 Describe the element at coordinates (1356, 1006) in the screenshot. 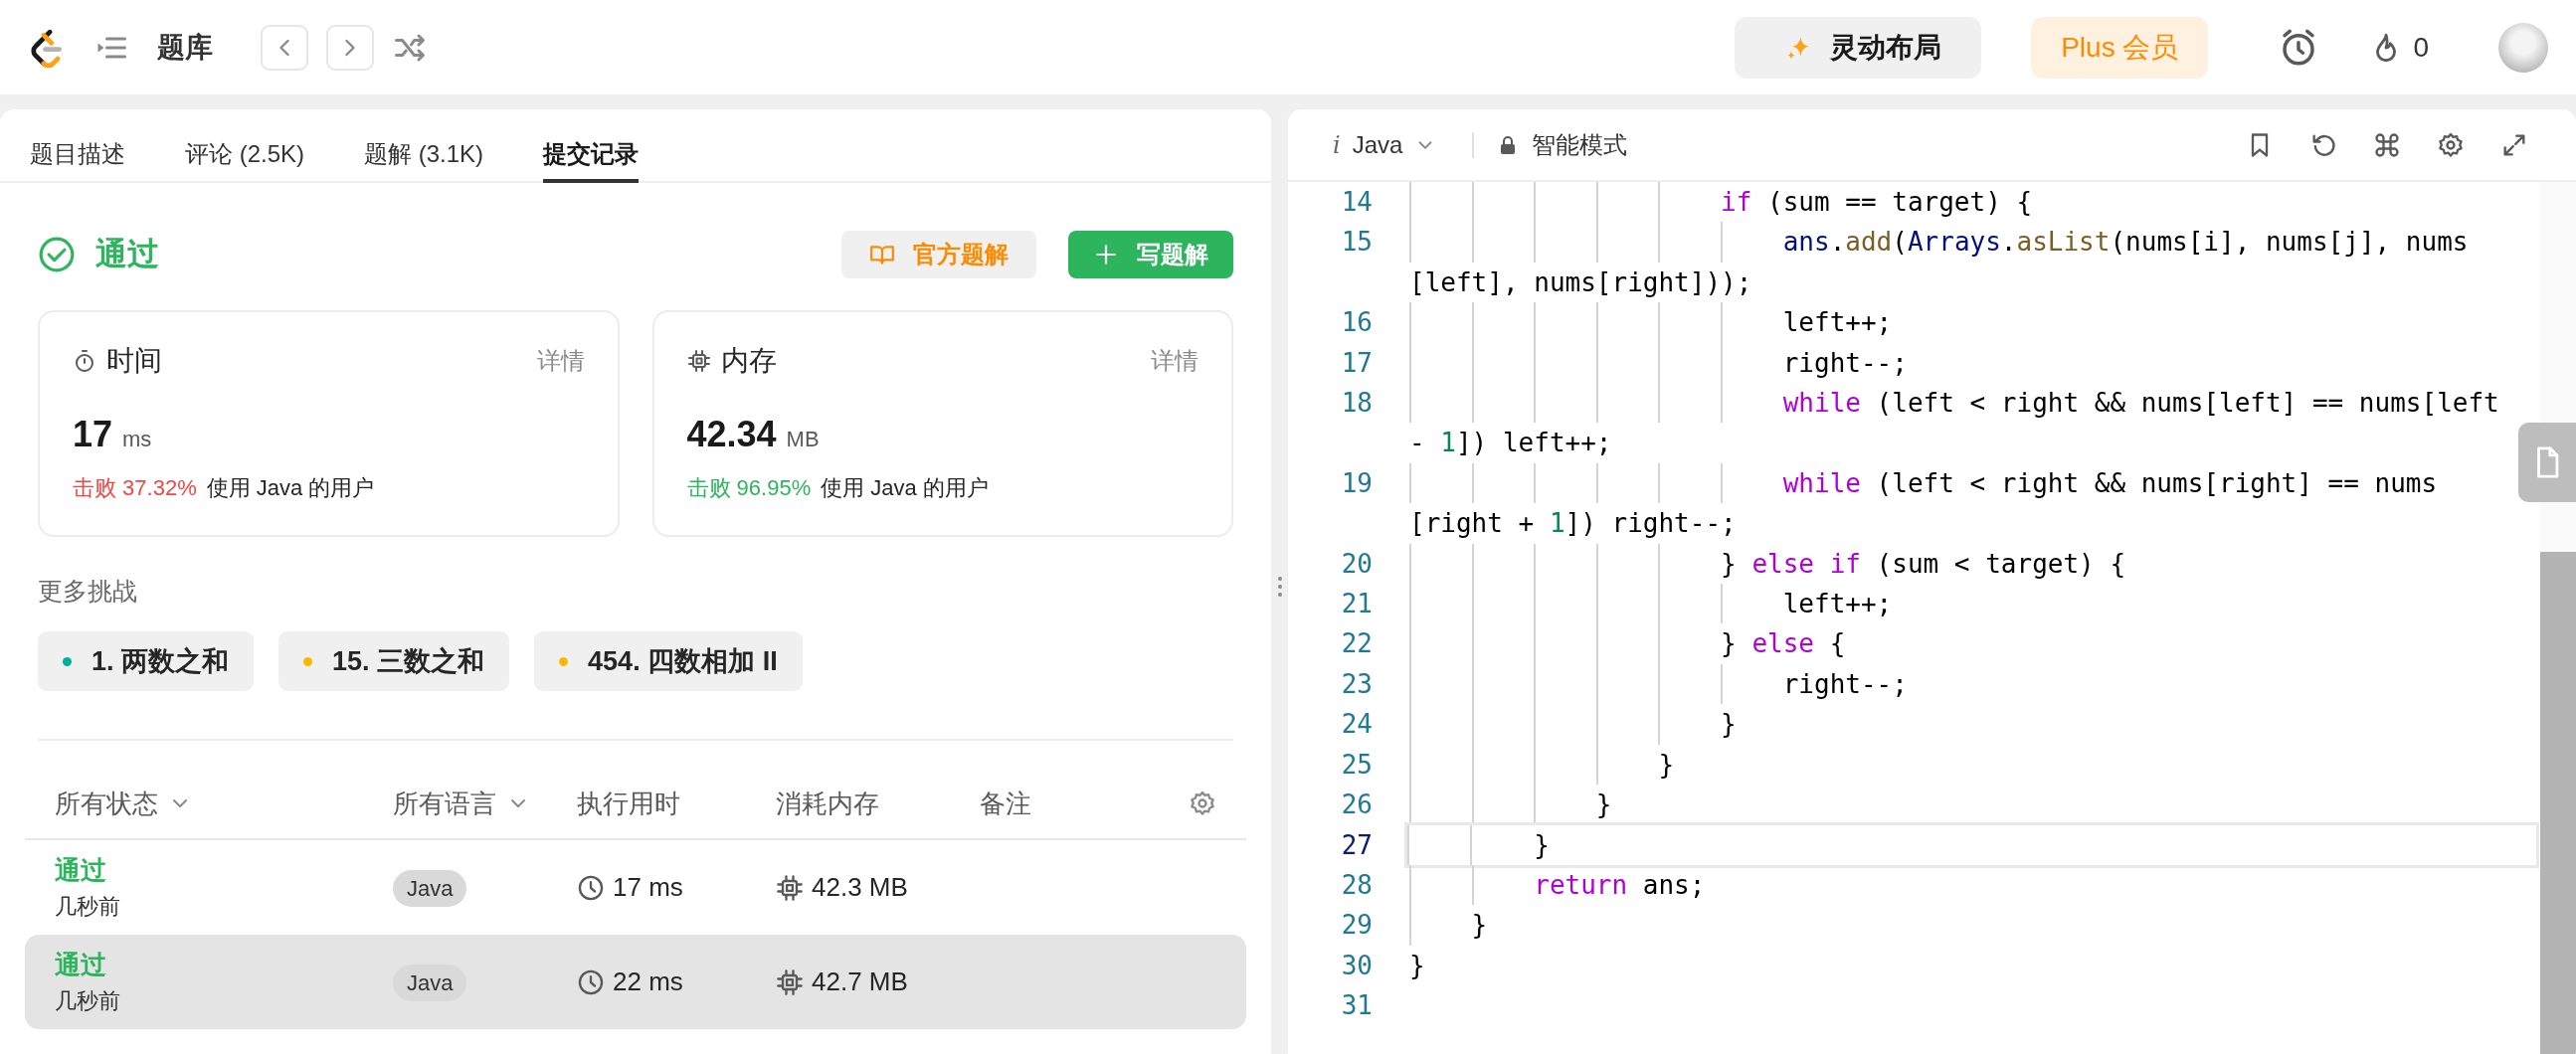

I see `line-number: 31` at that location.